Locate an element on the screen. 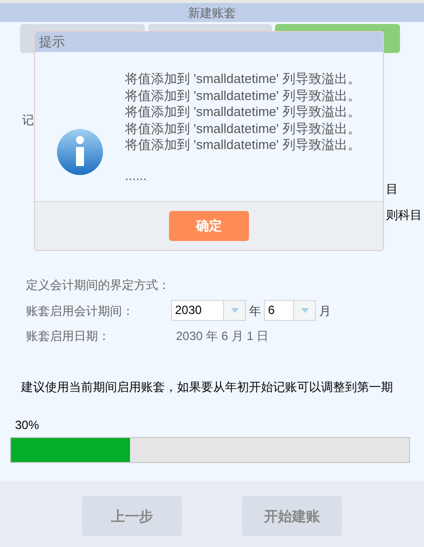  year-select: 2030 is located at coordinates (208, 310).